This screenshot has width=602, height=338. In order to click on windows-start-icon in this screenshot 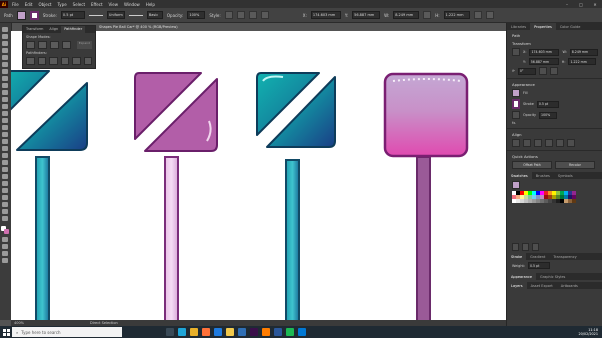, I will do `click(6, 332)`.